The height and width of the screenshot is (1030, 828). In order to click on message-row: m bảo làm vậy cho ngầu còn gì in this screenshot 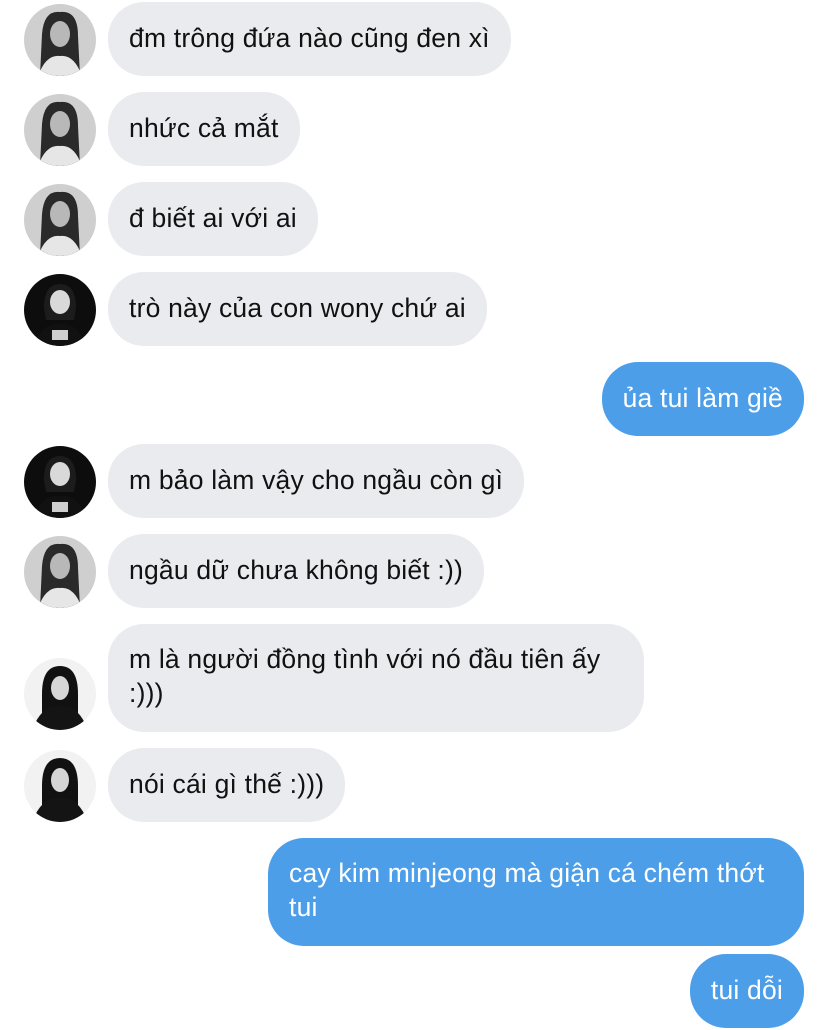, I will do `click(414, 481)`.